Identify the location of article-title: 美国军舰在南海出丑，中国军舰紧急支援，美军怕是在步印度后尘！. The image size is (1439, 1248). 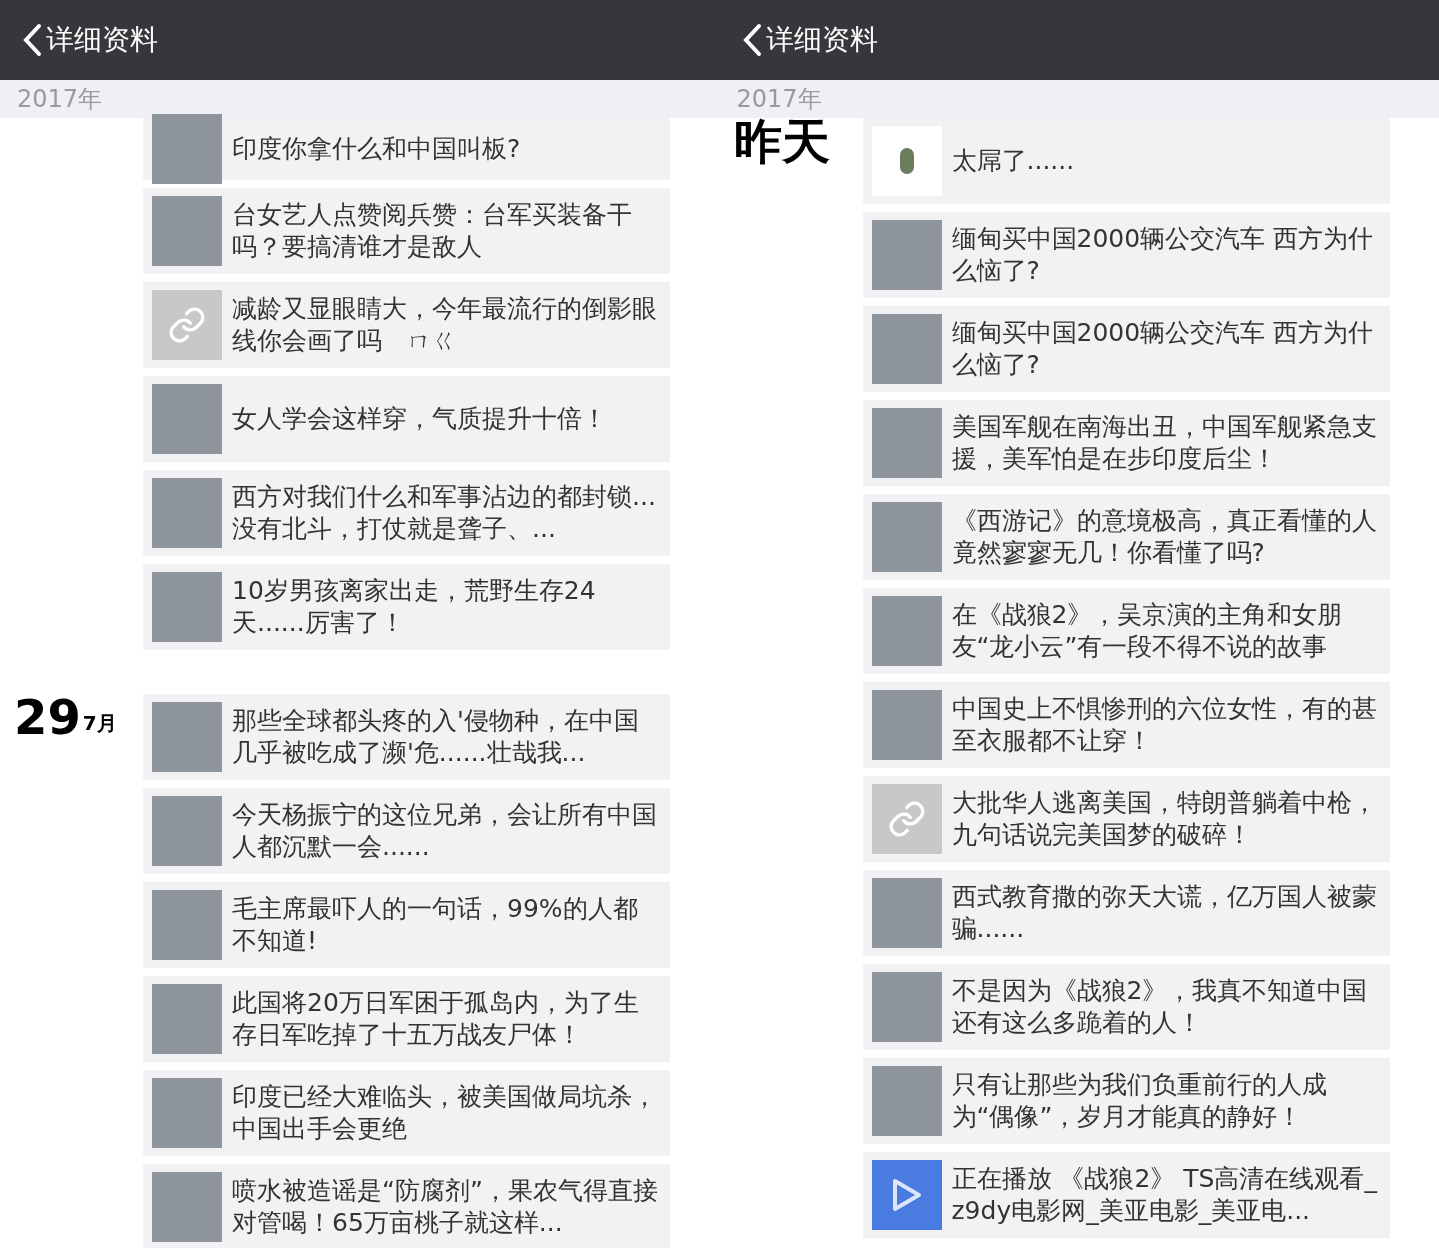
(1164, 443).